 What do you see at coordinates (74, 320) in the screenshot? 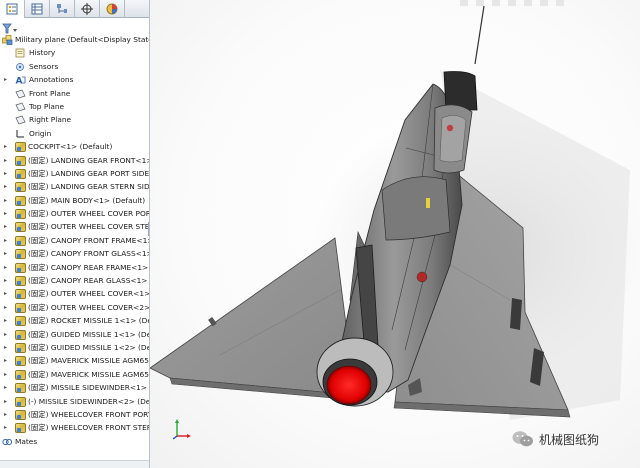
I see `tree-component-row: ▸ (固定) ROCKET MISSILE 1<1> (De` at bounding box center [74, 320].